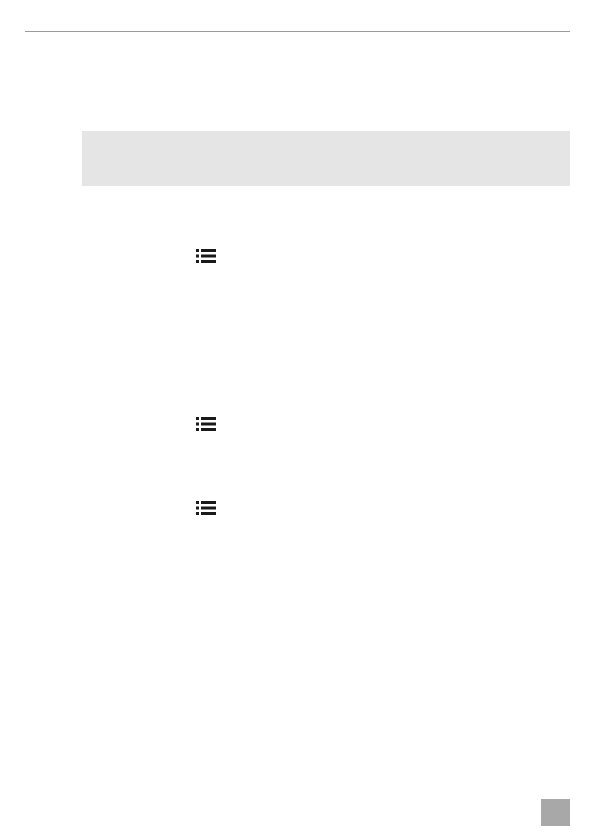 The width and height of the screenshot is (595, 839). I want to click on page-number-tab, so click(555, 812).